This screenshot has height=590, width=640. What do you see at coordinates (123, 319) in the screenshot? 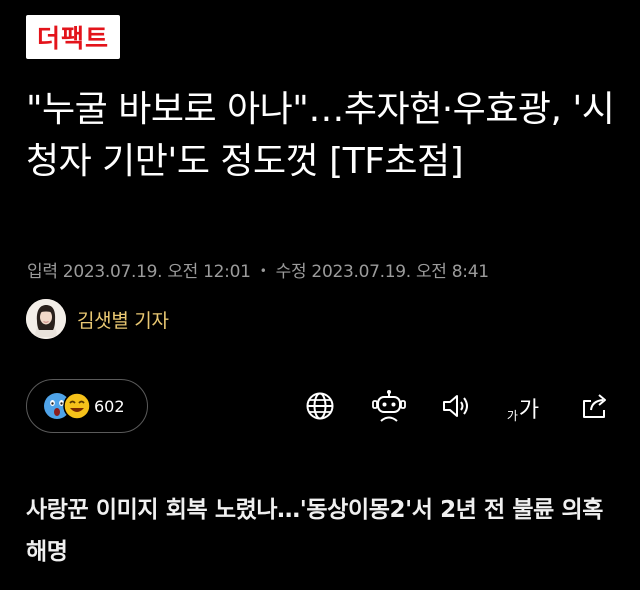
I see `author-name: 김샛별 기자` at bounding box center [123, 319].